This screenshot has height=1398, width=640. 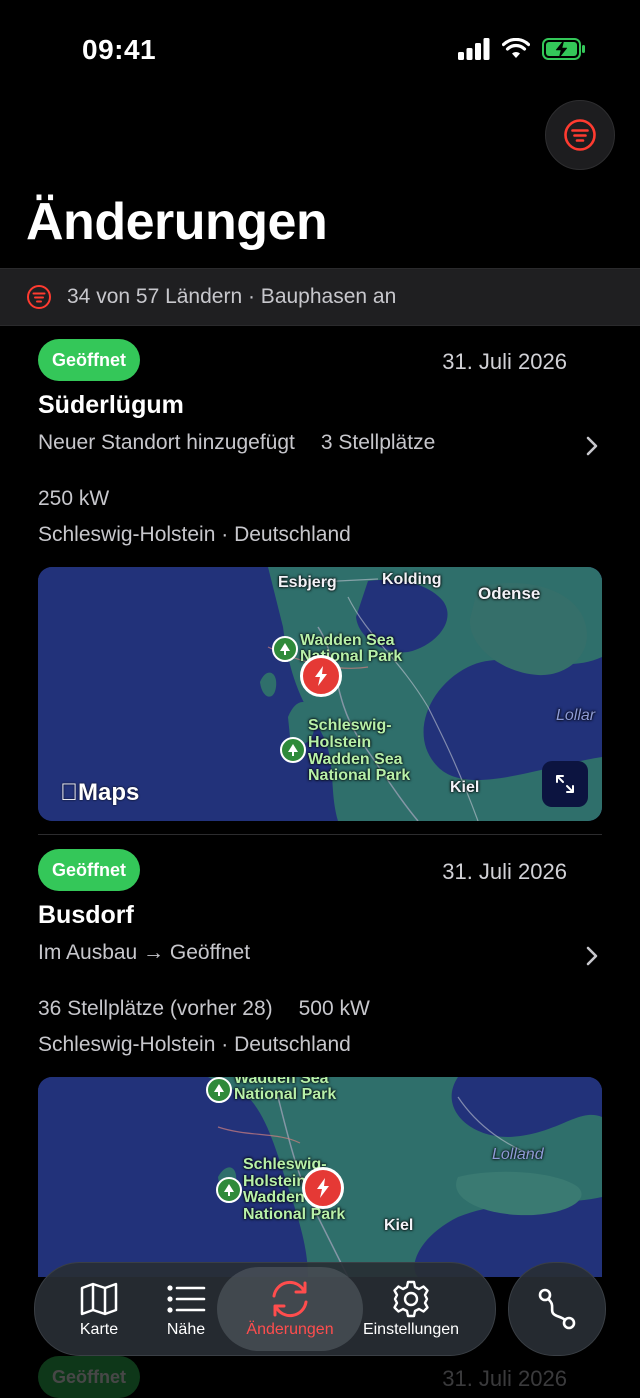 What do you see at coordinates (474, 49) in the screenshot?
I see `cellular-signal-icon` at bounding box center [474, 49].